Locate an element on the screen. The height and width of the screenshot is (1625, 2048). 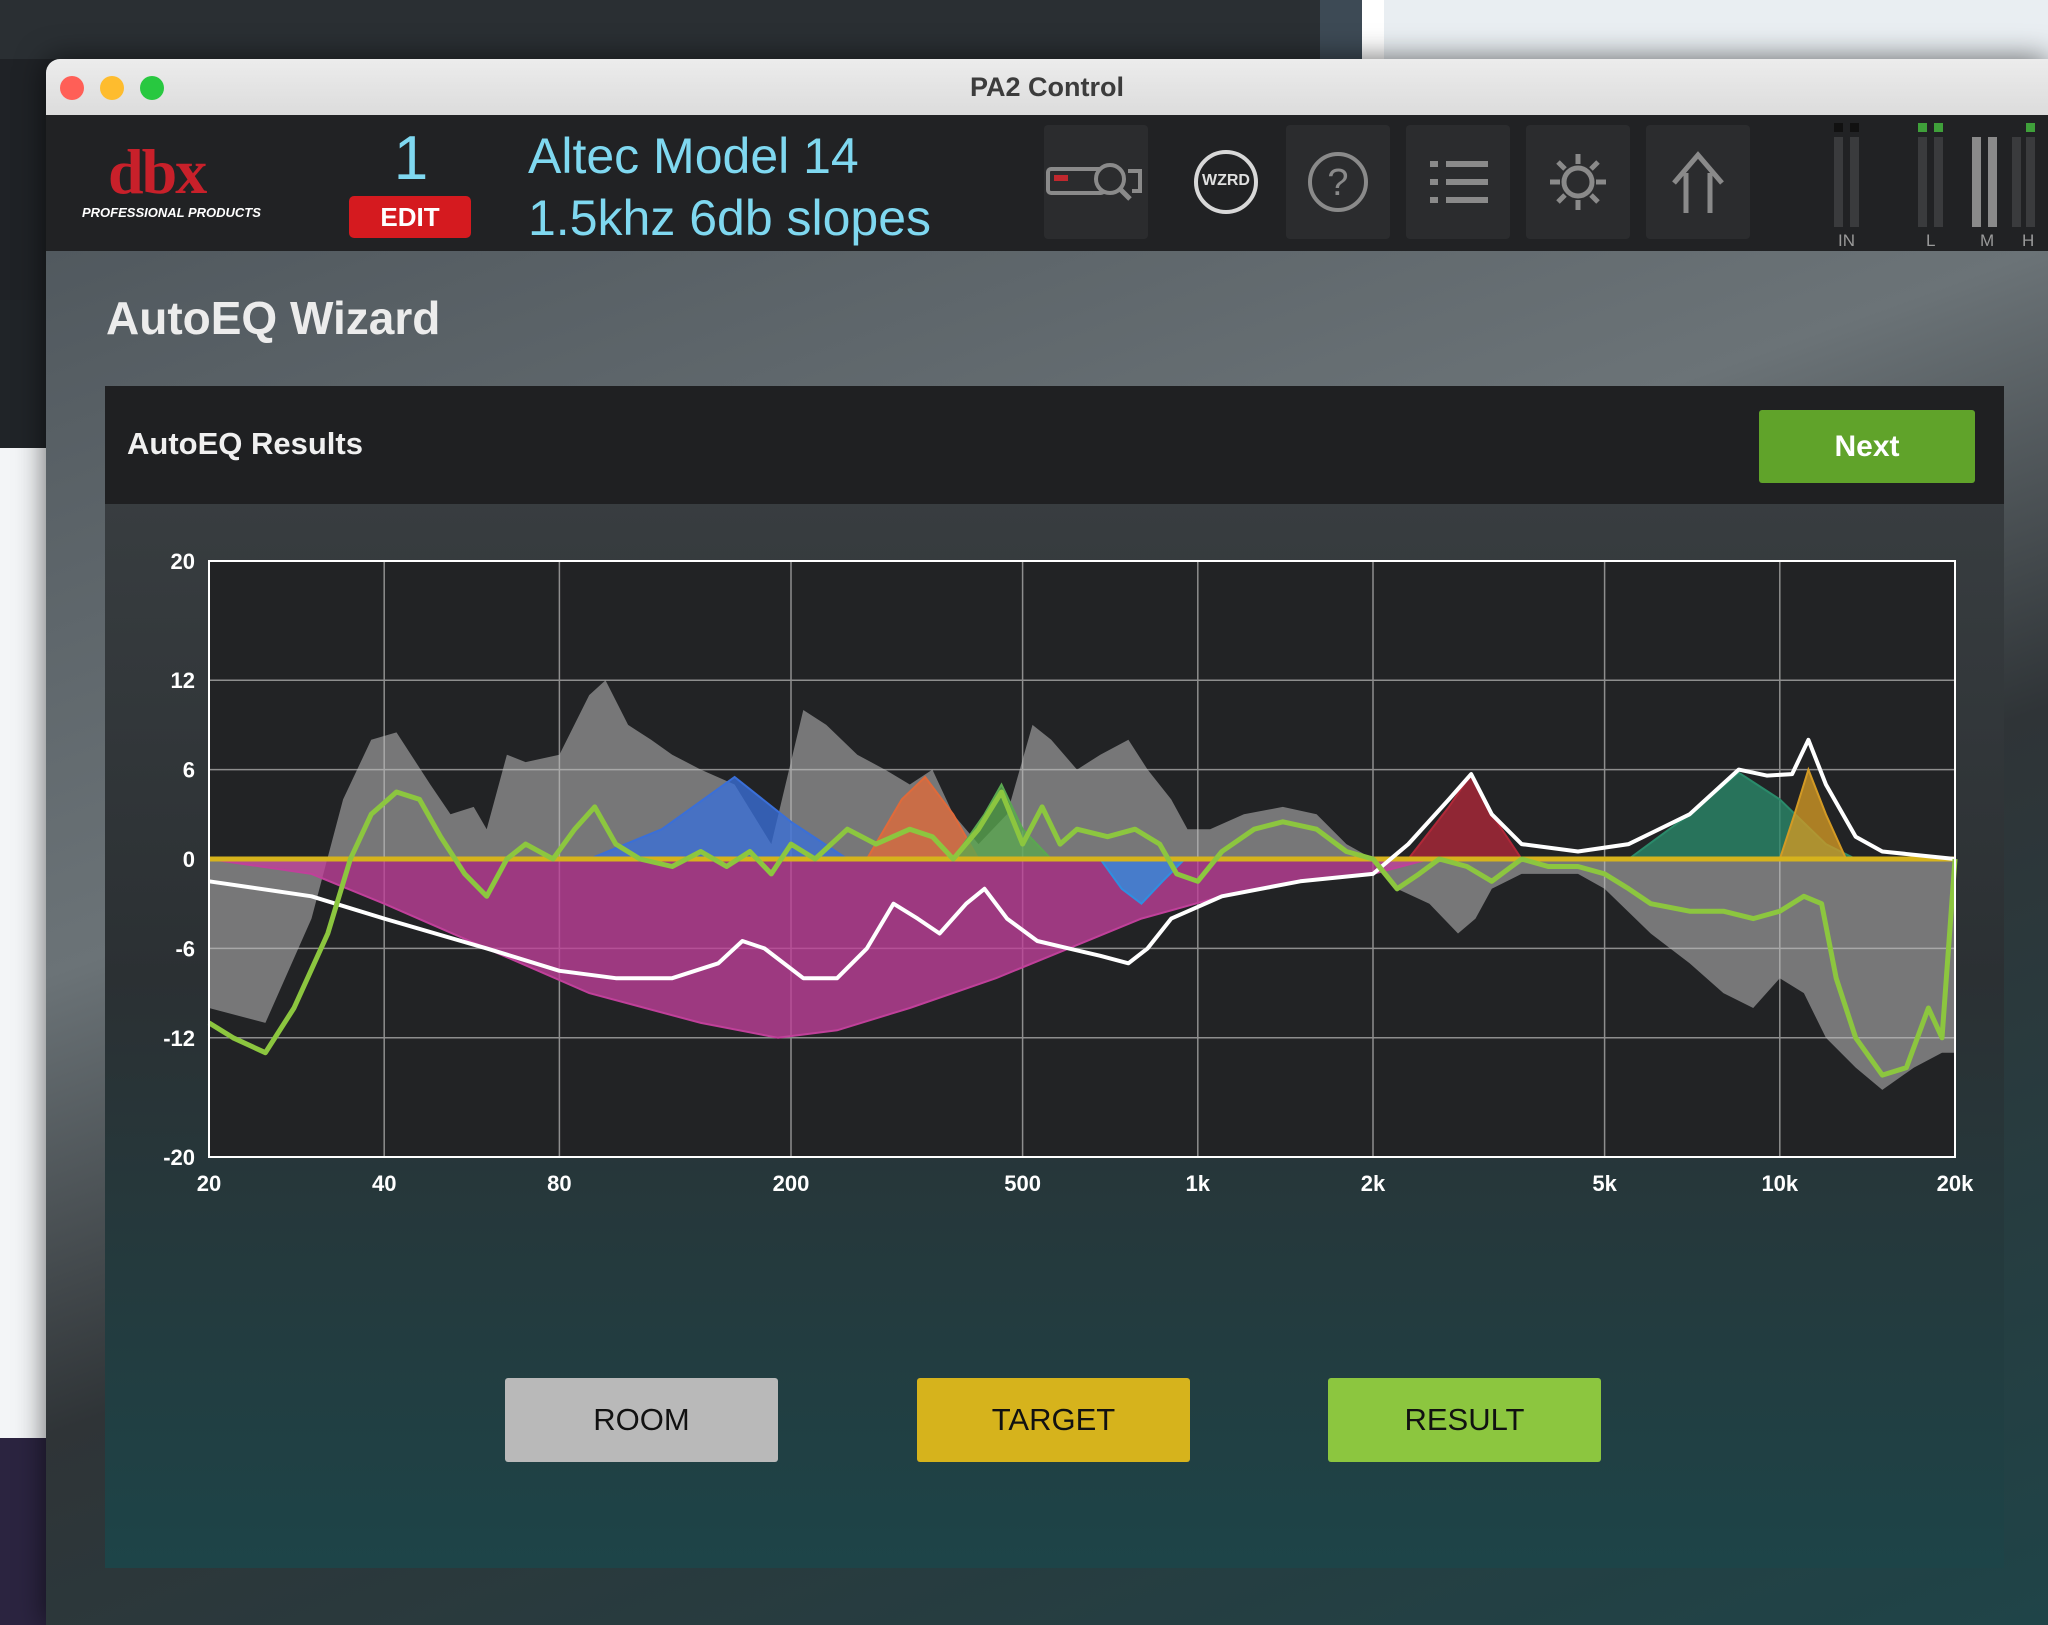
x-tick-label: 5k is located at coordinates (1604, 1183).